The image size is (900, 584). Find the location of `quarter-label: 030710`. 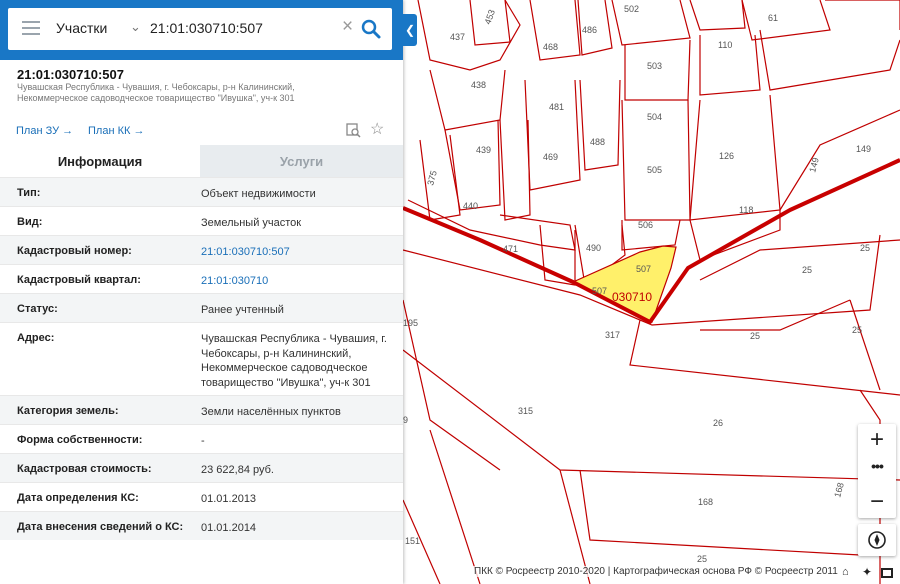

quarter-label: 030710 is located at coordinates (632, 297).